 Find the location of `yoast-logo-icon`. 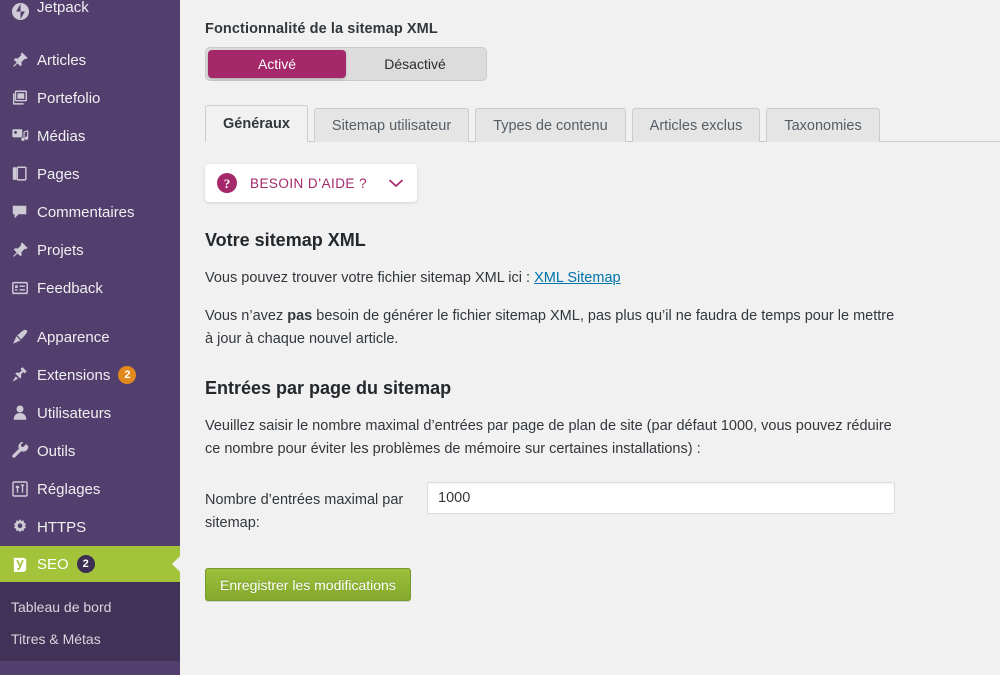

yoast-logo-icon is located at coordinates (24, 564).